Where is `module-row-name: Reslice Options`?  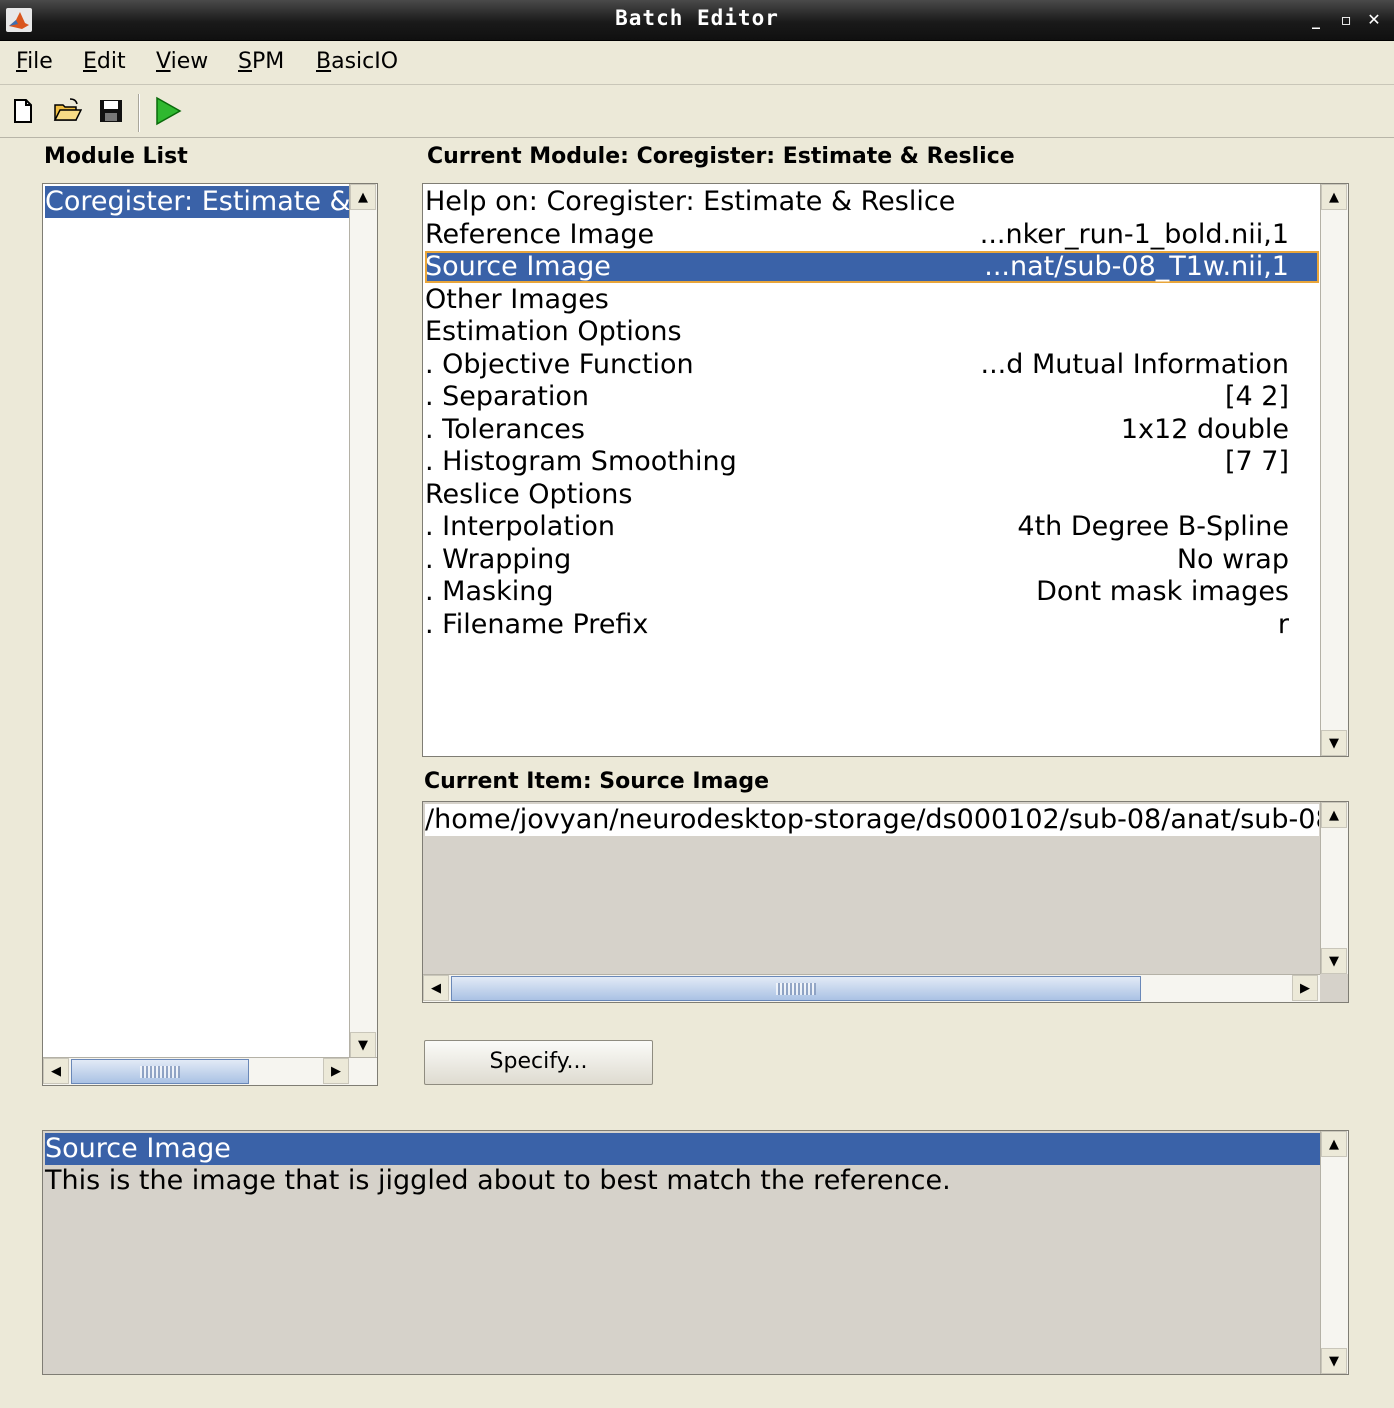 module-row-name: Reslice Options is located at coordinates (529, 494).